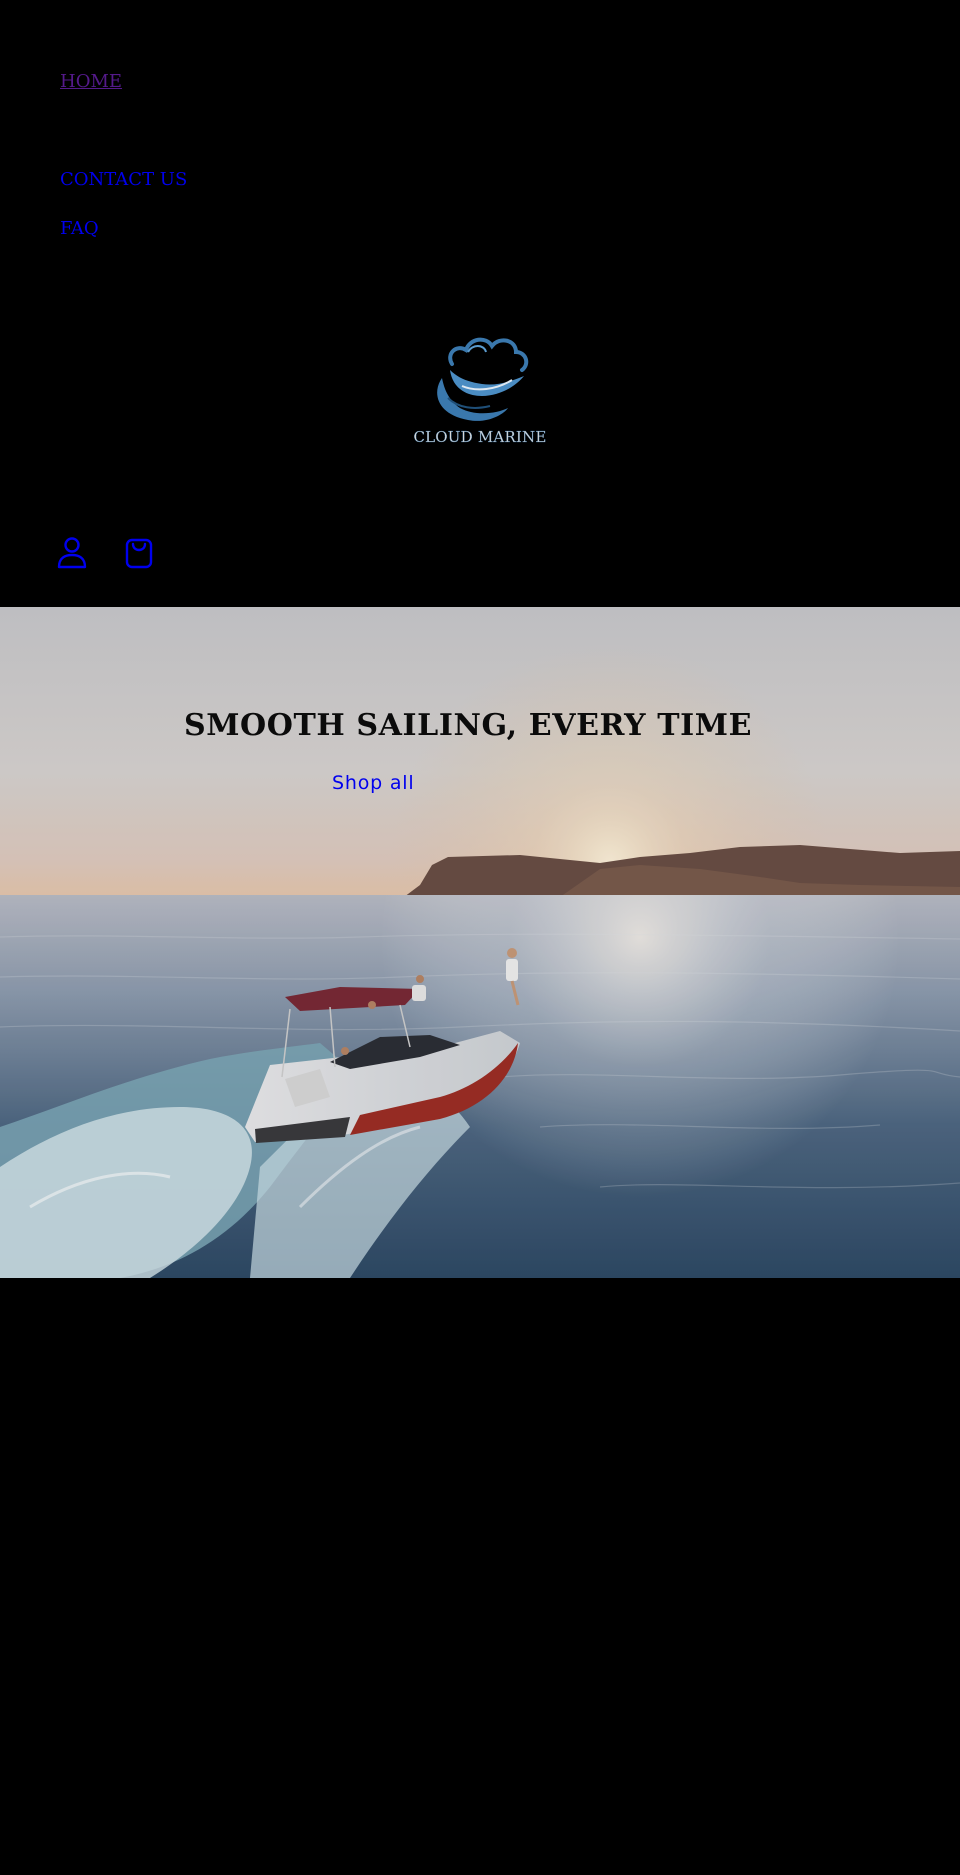  Describe the element at coordinates (468, 725) in the screenshot. I see `hero-title: SMOOTH SAILING, EVERY TIME` at that location.